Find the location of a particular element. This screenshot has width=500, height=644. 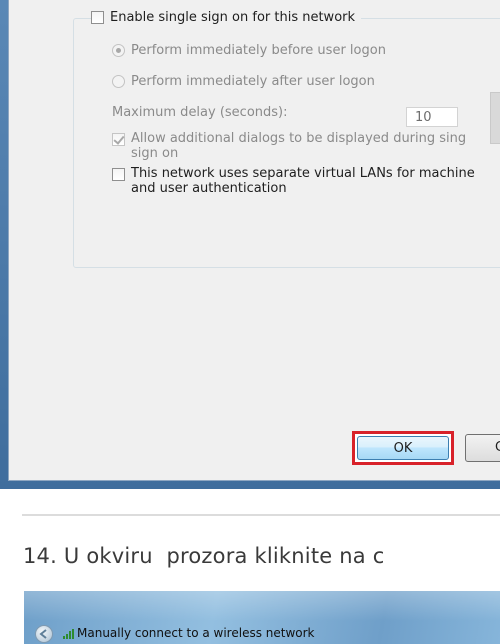

sso-enable-row: Enable single sign on for this network is located at coordinates (226, 17).